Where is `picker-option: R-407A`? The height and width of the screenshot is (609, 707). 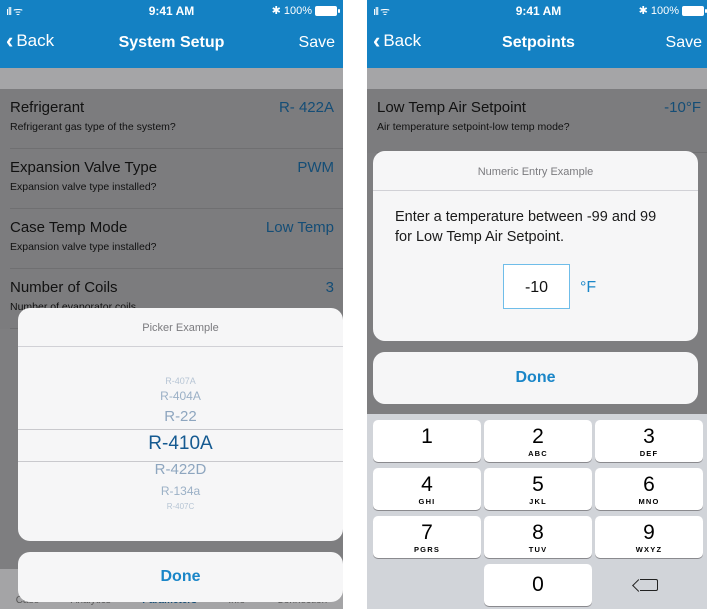
picker-option: R-407A is located at coordinates (180, 381).